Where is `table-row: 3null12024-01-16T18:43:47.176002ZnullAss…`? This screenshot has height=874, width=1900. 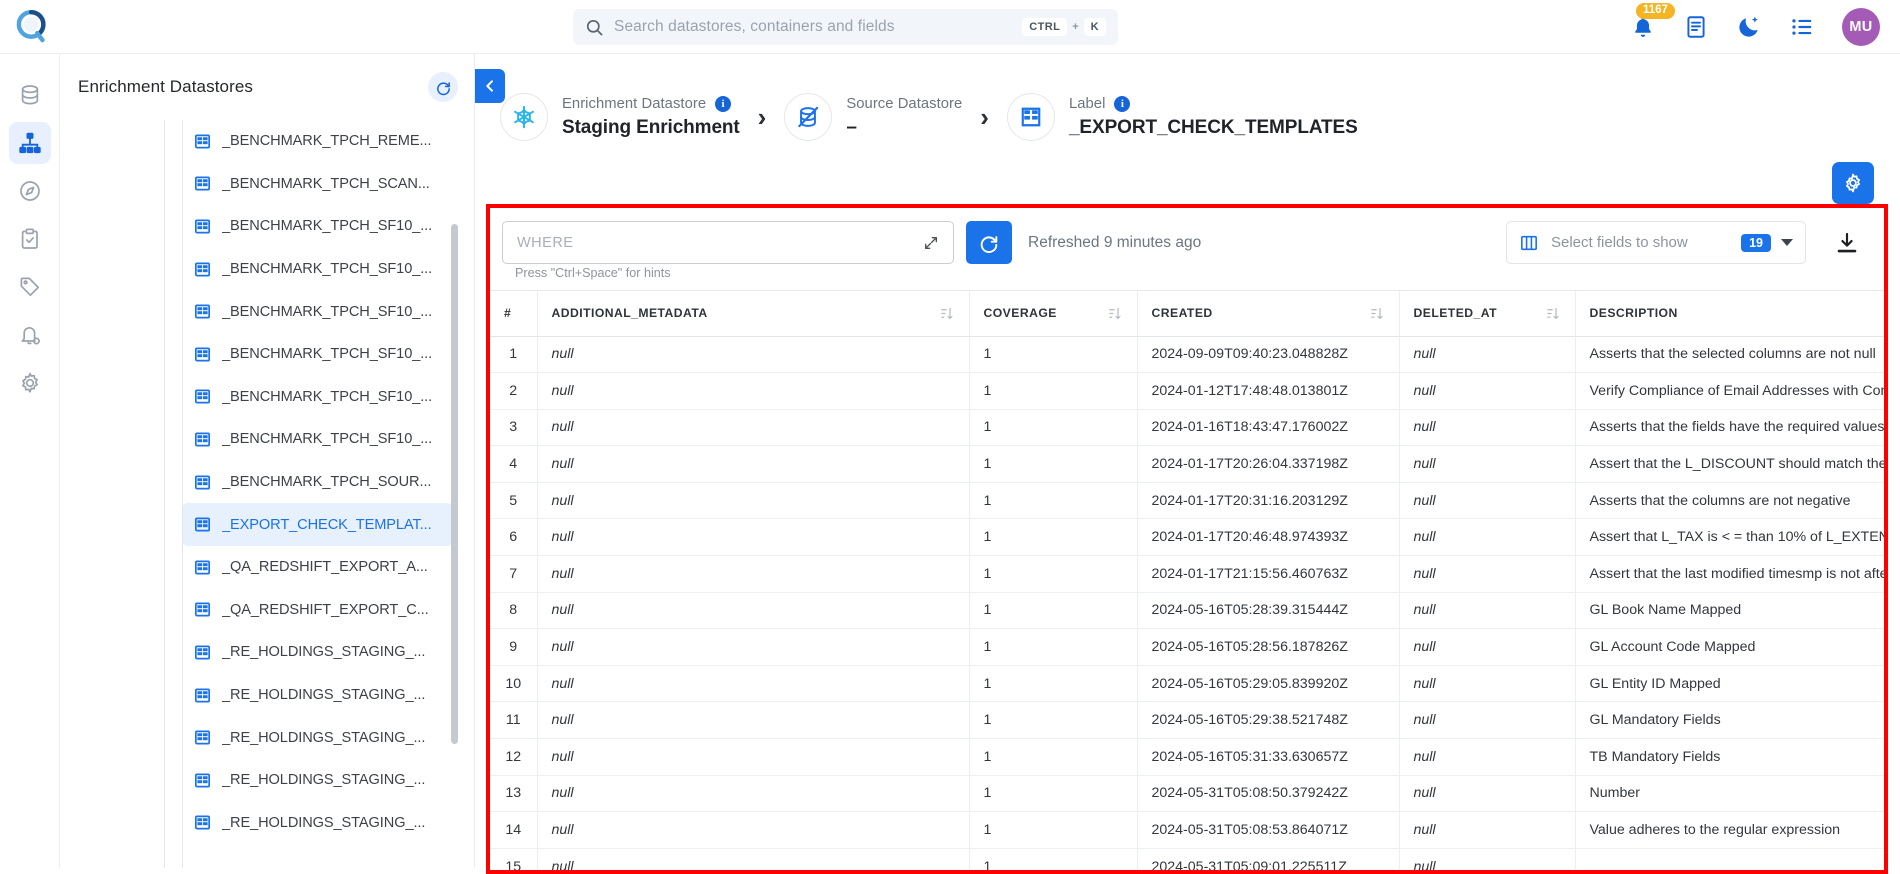
table-row: 3null12024-01-16T18:43:47.176002ZnullAss… is located at coordinates (1187, 427).